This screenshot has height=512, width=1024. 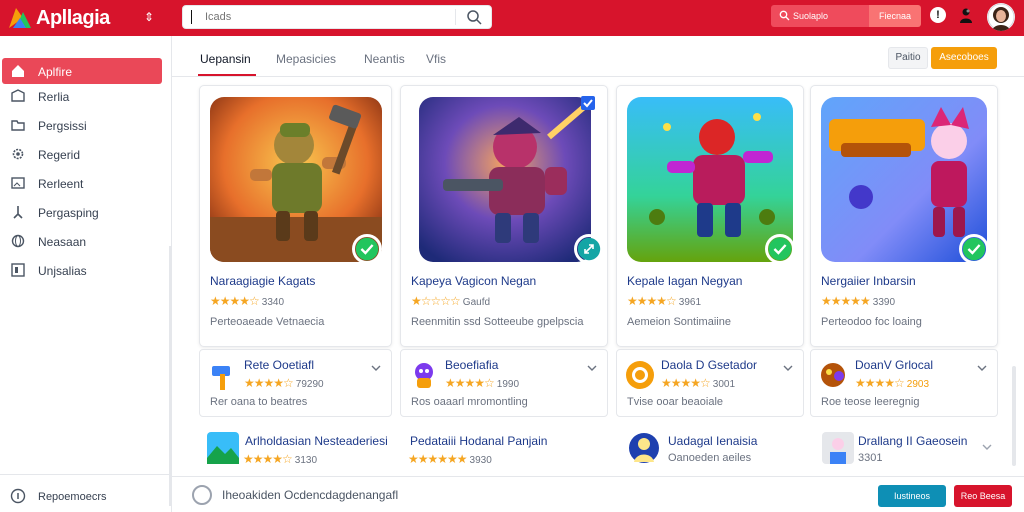 What do you see at coordinates (480, 460) in the screenshot?
I see `rating-count: 3930` at bounding box center [480, 460].